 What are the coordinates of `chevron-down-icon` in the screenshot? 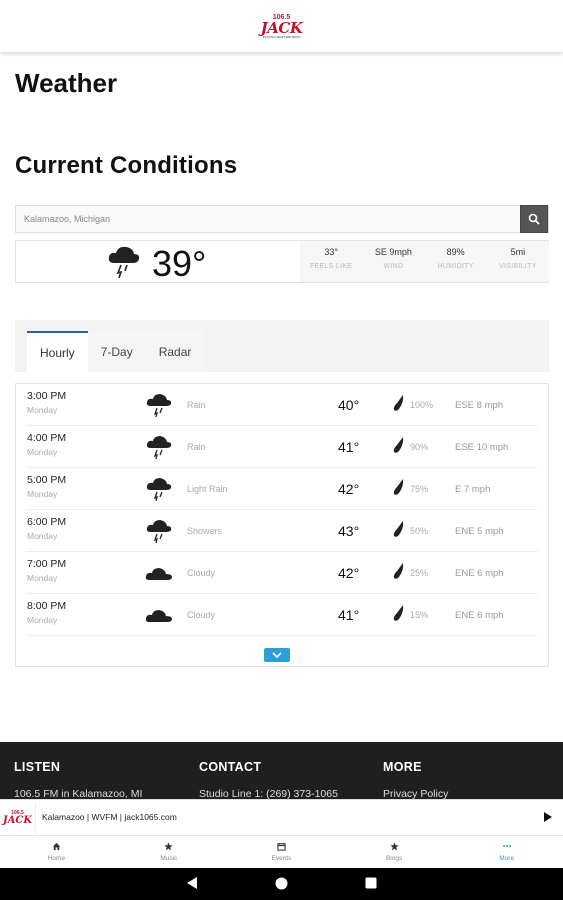 It's located at (277, 655).